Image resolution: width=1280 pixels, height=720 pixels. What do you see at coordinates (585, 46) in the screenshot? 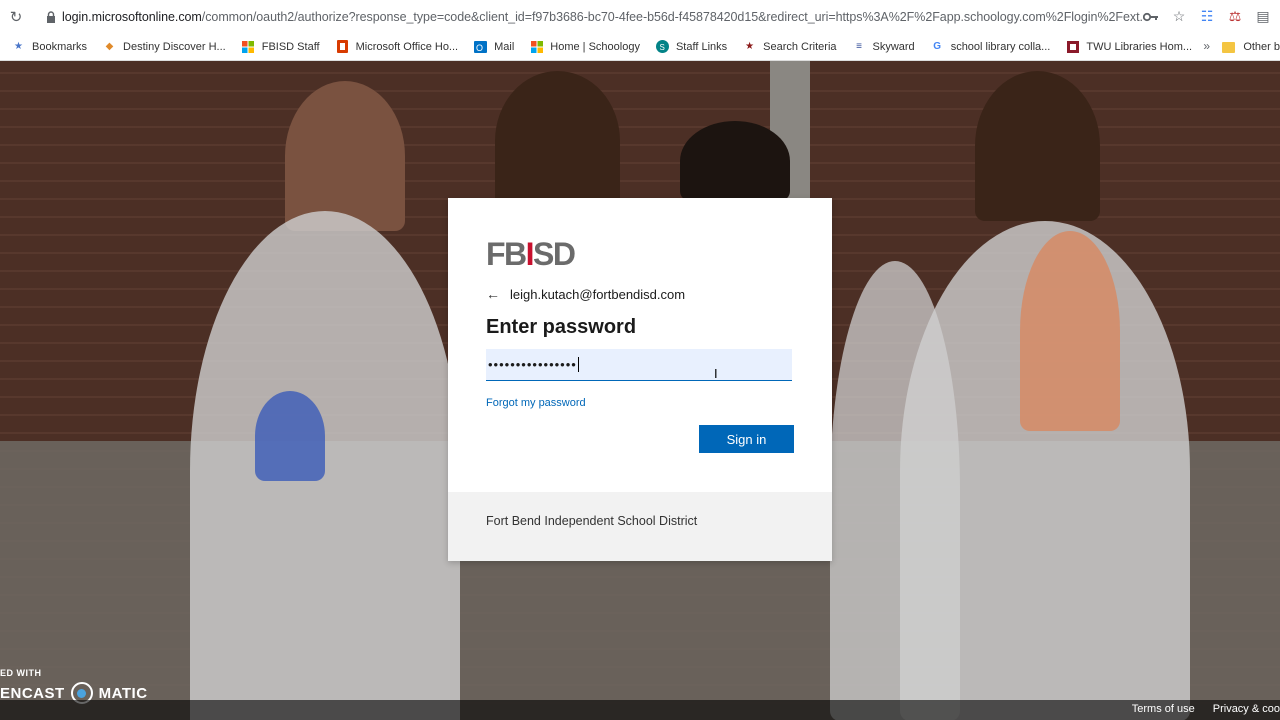
I see `bookmark-schoology: Home | Schoology` at bounding box center [585, 46].